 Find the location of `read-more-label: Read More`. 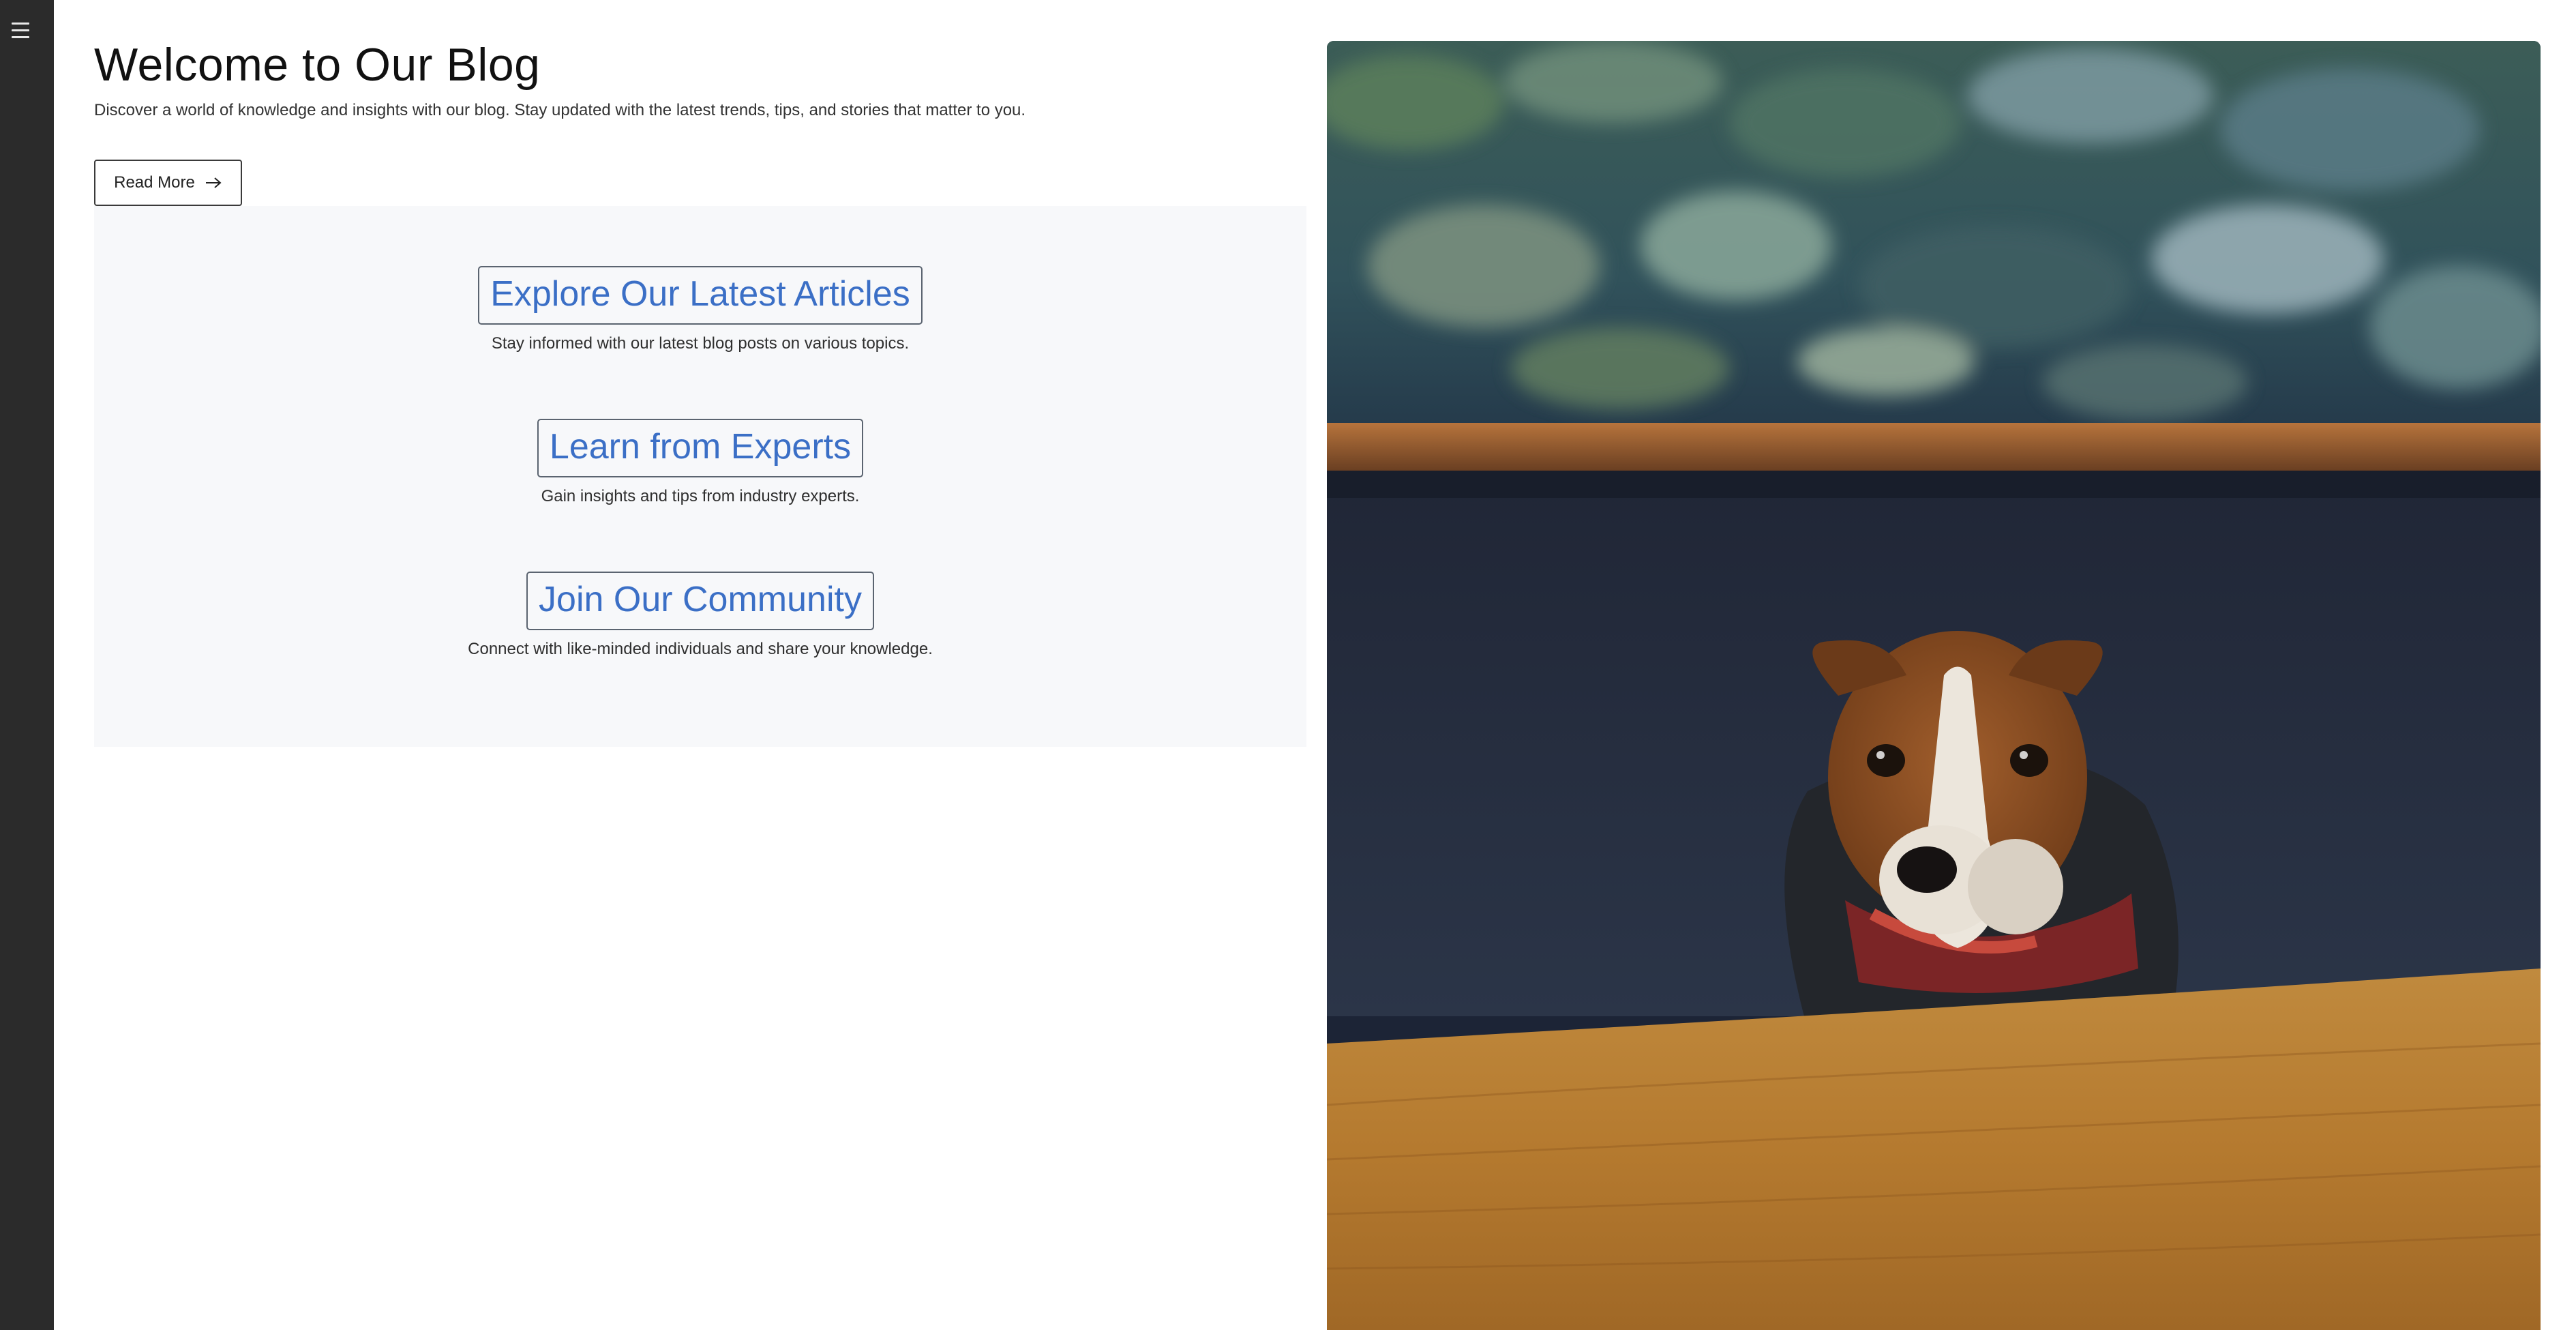

read-more-label: Read More is located at coordinates (154, 183).